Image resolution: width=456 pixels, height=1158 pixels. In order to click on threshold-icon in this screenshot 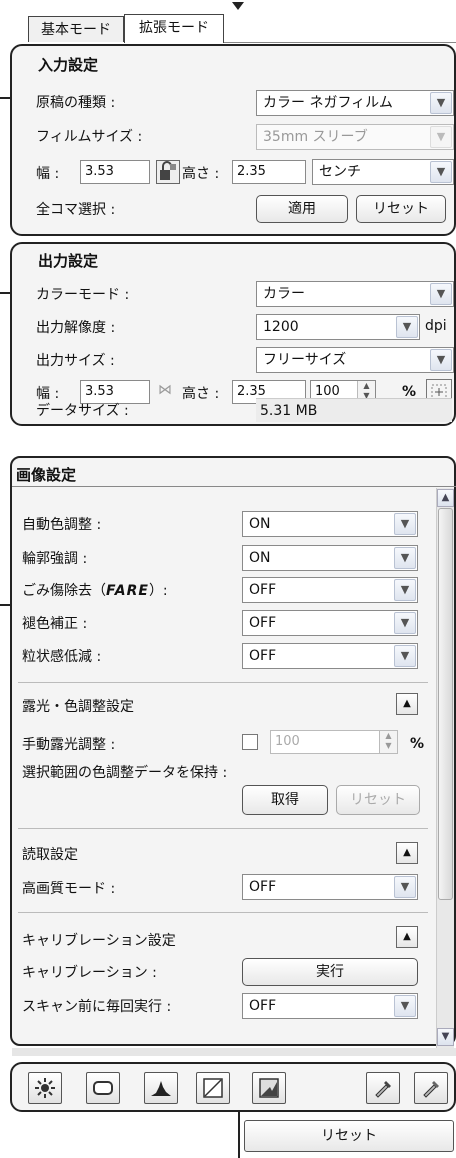, I will do `click(383, 1088)`.